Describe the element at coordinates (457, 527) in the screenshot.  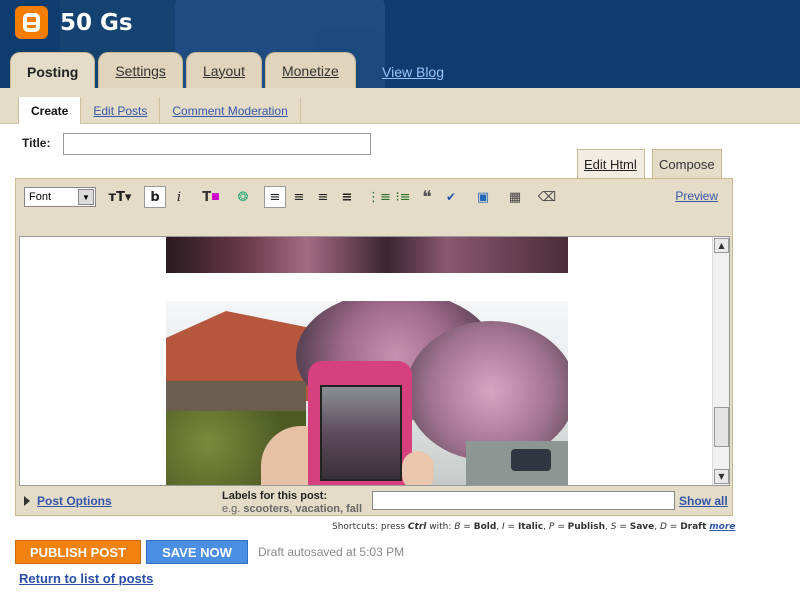
I see `shortcut-b-key: B` at that location.